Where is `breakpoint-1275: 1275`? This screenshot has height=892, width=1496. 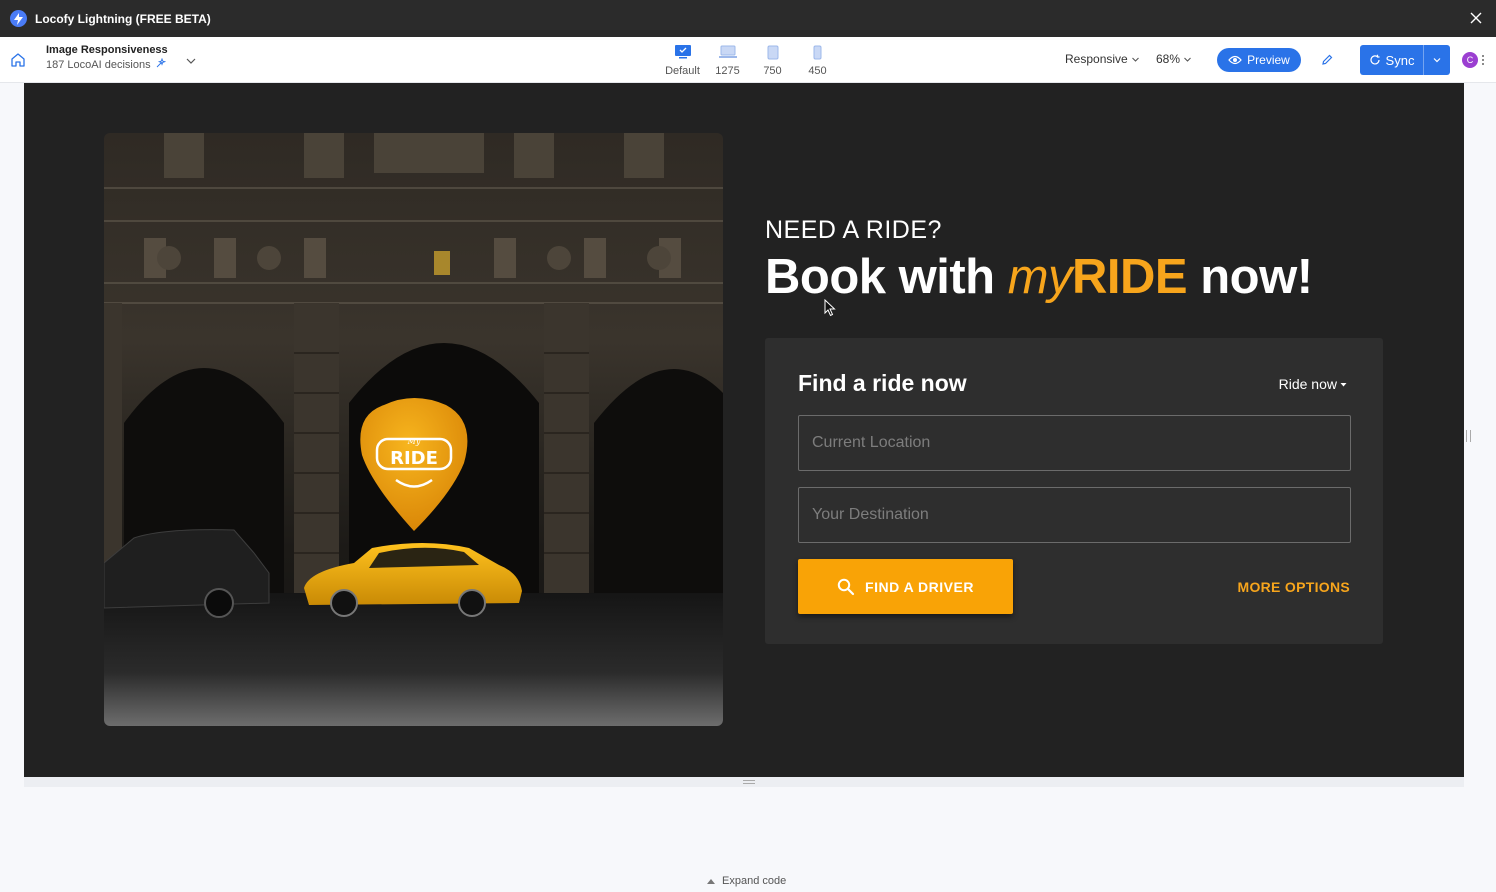 breakpoint-1275: 1275 is located at coordinates (727, 59).